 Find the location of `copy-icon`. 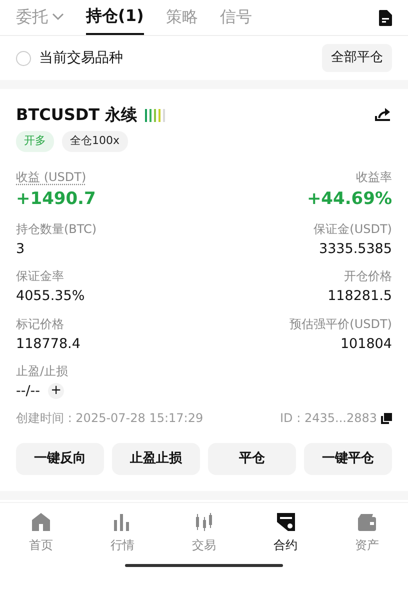

copy-icon is located at coordinates (386, 418).